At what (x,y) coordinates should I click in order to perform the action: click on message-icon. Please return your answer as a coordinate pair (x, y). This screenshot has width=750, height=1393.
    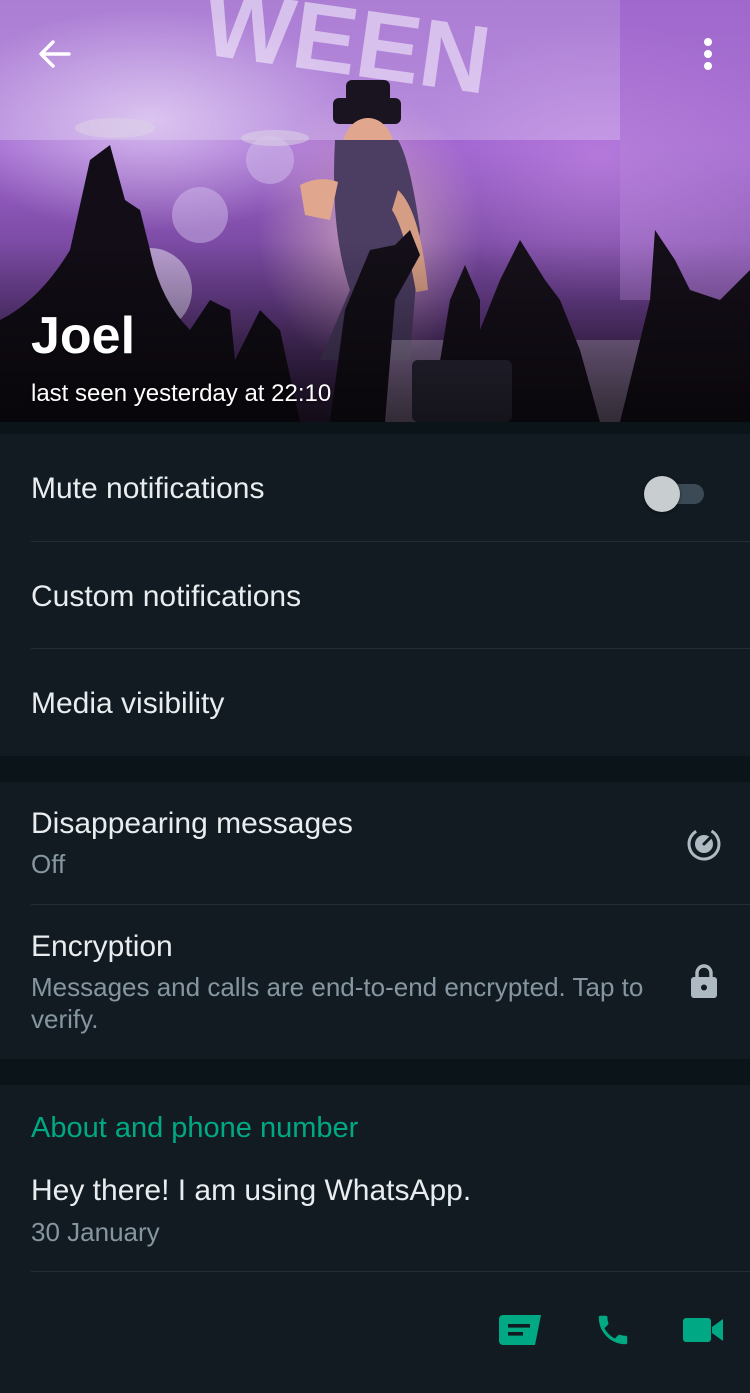
    Looking at the image, I should click on (520, 1330).